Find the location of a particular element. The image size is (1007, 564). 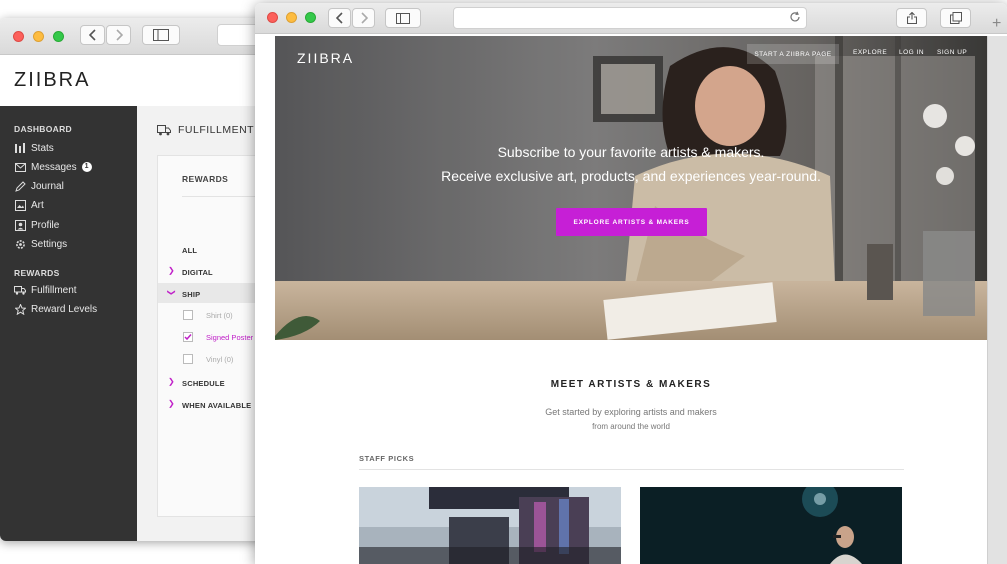

filter-ship: SHIP is located at coordinates (191, 294).